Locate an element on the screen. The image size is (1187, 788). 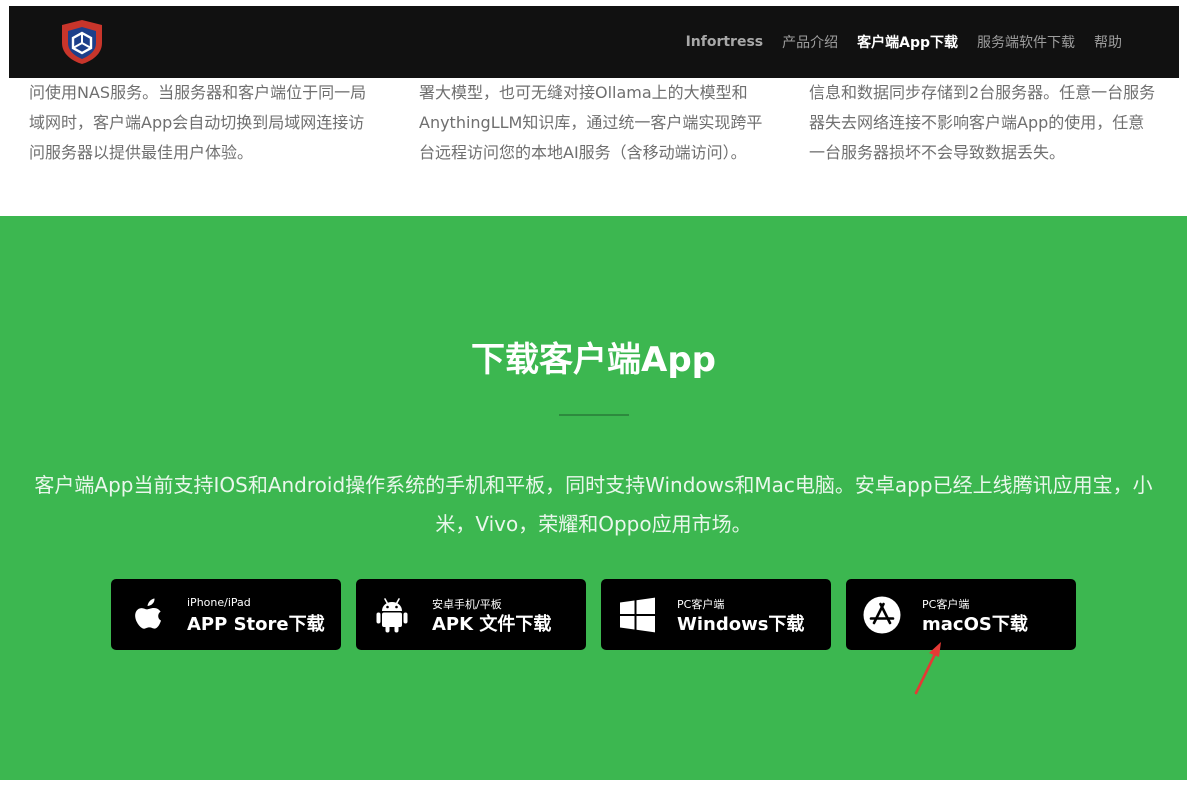
macos-download-button: PC客户端 macOS下载 is located at coordinates (961, 614).